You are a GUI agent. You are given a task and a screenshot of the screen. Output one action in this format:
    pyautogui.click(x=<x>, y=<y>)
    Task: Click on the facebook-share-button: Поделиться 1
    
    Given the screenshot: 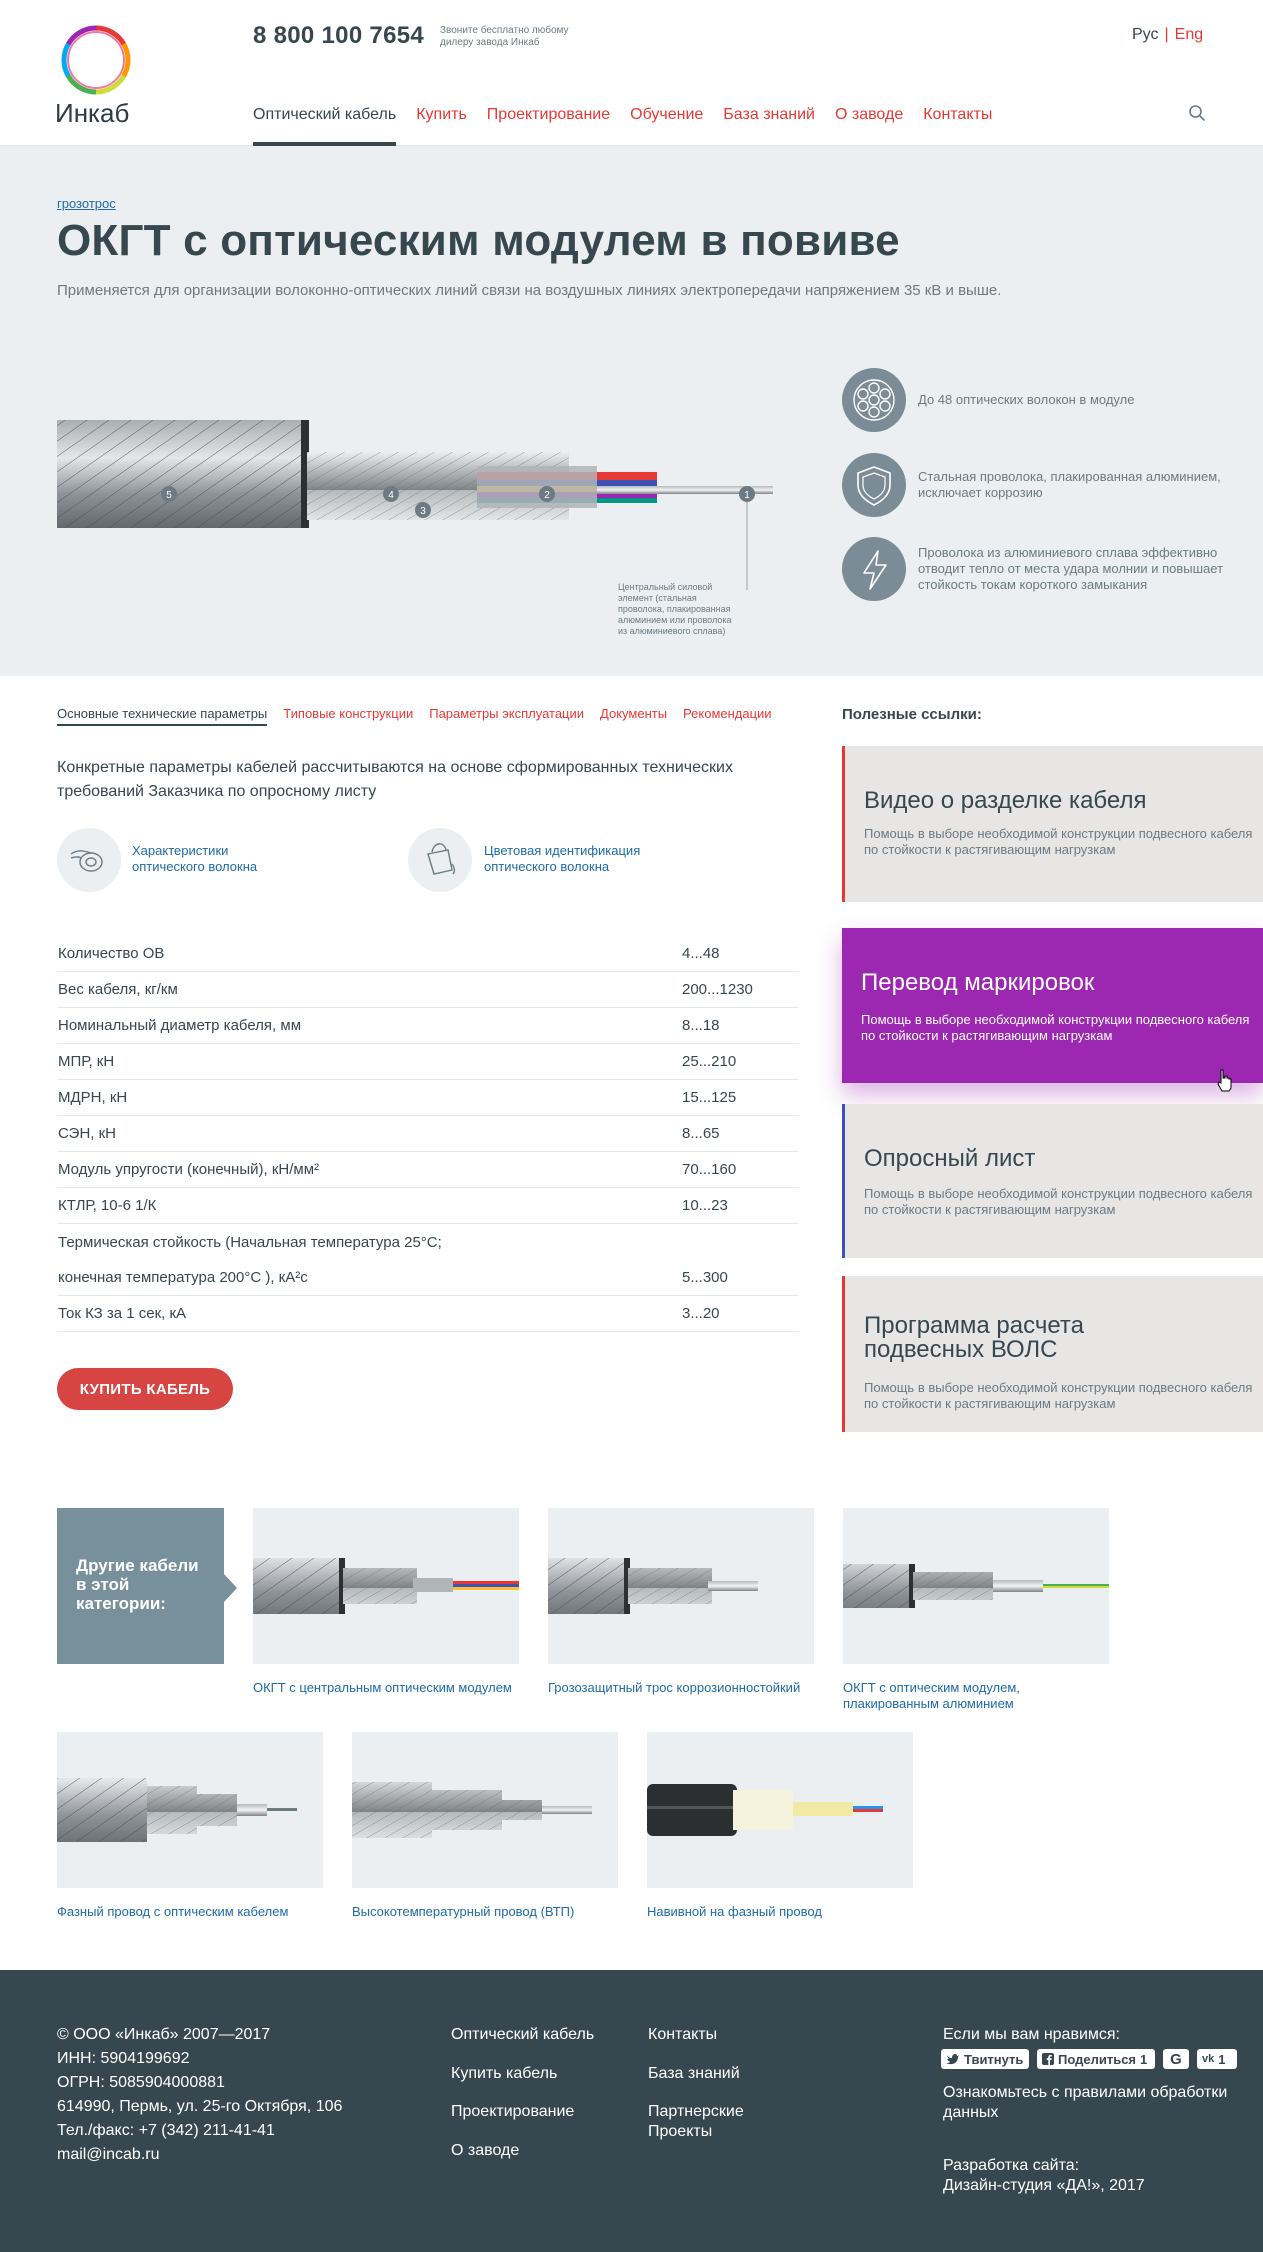 What is the action you would take?
    pyautogui.click(x=1096, y=2059)
    